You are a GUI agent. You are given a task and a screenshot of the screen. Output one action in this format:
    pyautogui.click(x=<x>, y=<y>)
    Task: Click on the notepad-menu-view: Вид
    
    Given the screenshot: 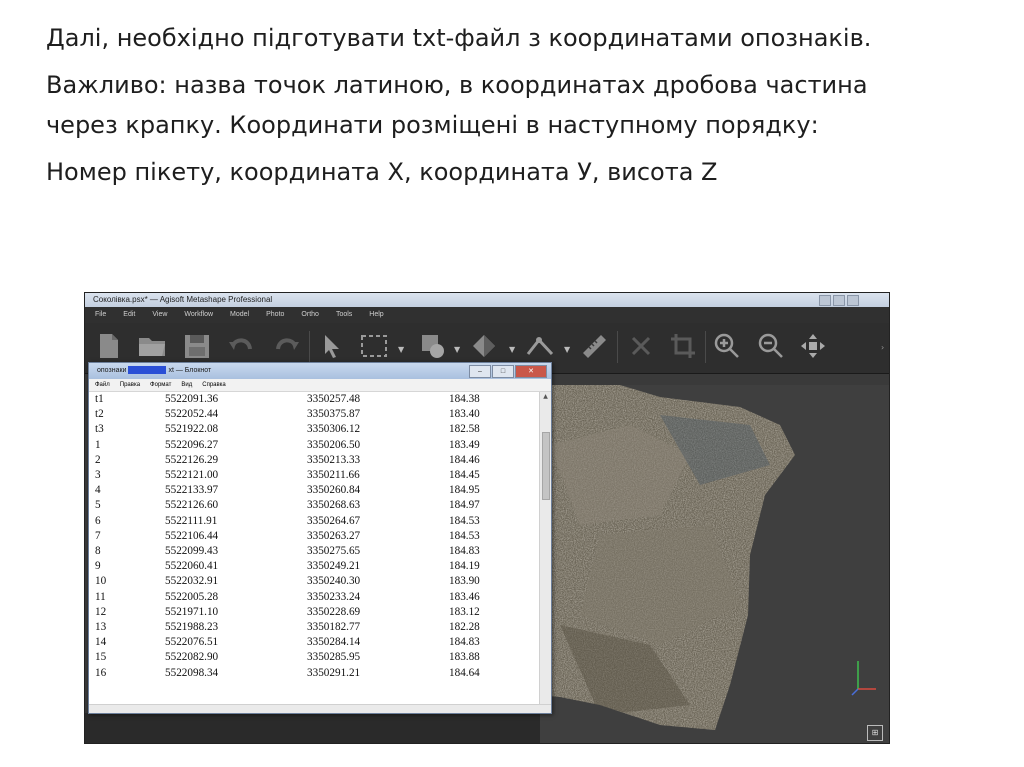 What is the action you would take?
    pyautogui.click(x=186, y=385)
    